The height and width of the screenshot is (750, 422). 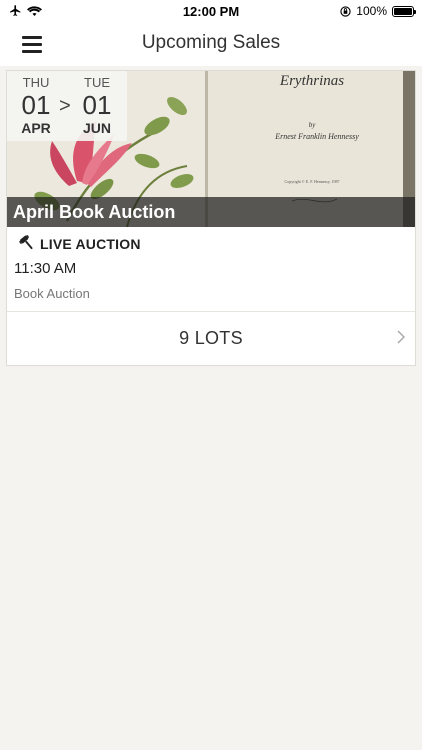 What do you see at coordinates (345, 11) in the screenshot?
I see `orientation-lock-icon` at bounding box center [345, 11].